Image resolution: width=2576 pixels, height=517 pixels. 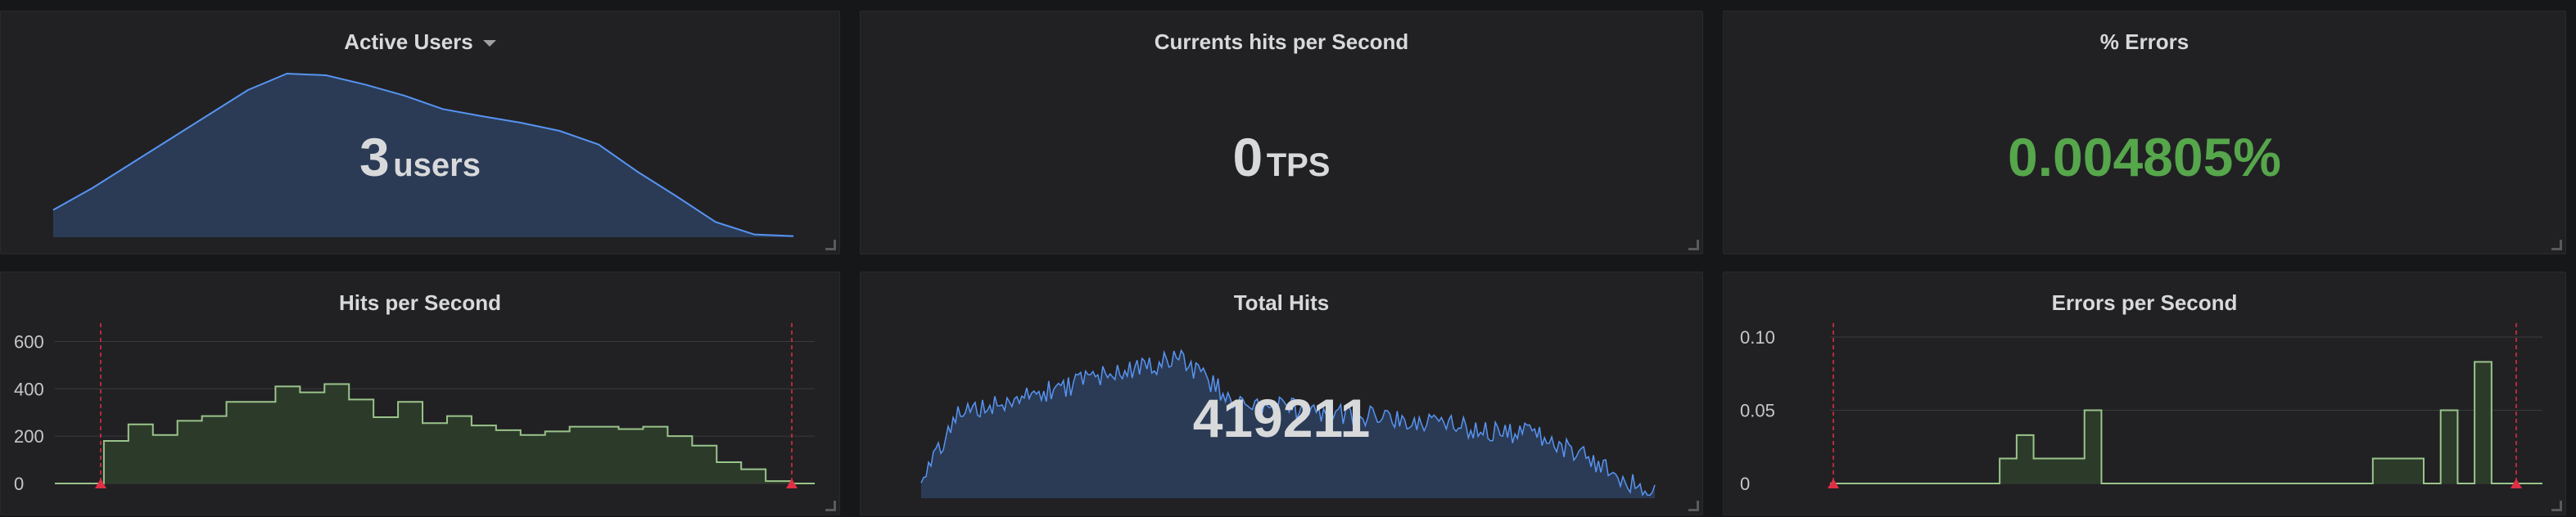 I want to click on graph-line, so click(x=2186, y=422).